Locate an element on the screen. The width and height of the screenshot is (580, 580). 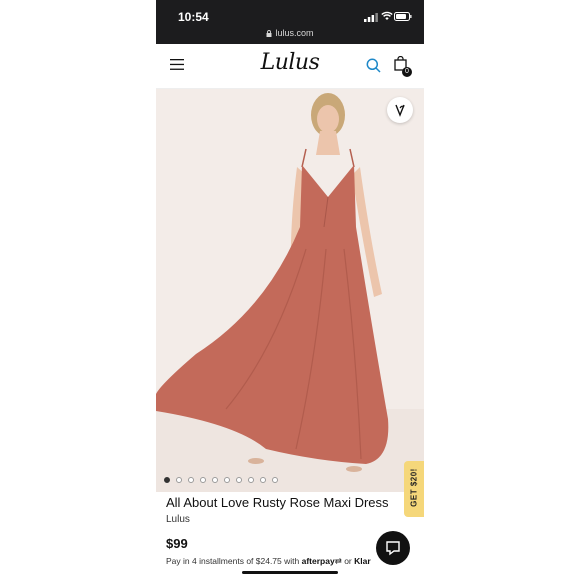
site-header: Lulus 0 is located at coordinates (290, 66).